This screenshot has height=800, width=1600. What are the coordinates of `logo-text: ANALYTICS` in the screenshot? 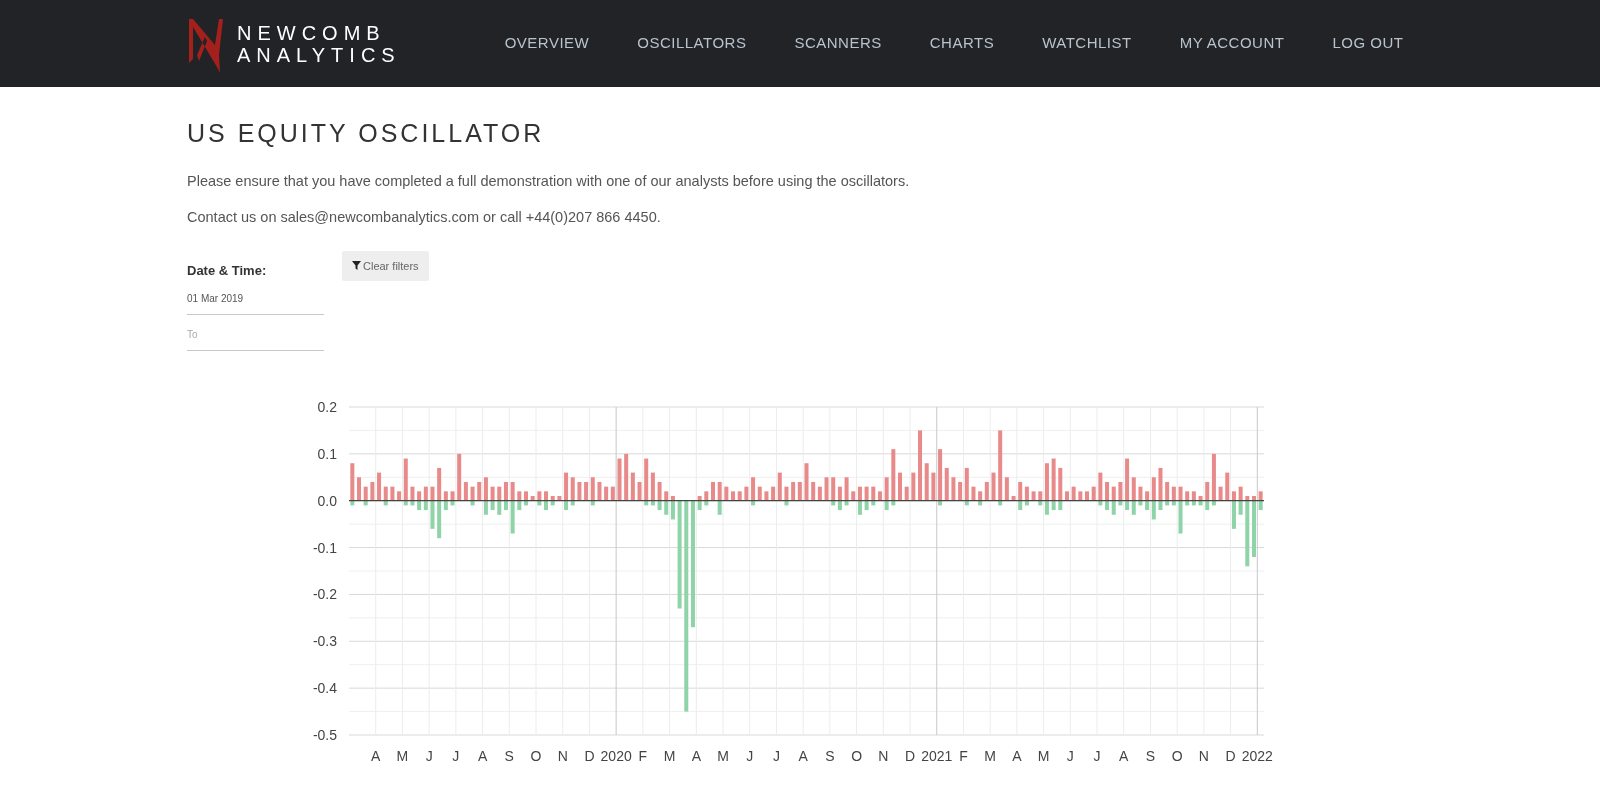 It's located at (319, 54).